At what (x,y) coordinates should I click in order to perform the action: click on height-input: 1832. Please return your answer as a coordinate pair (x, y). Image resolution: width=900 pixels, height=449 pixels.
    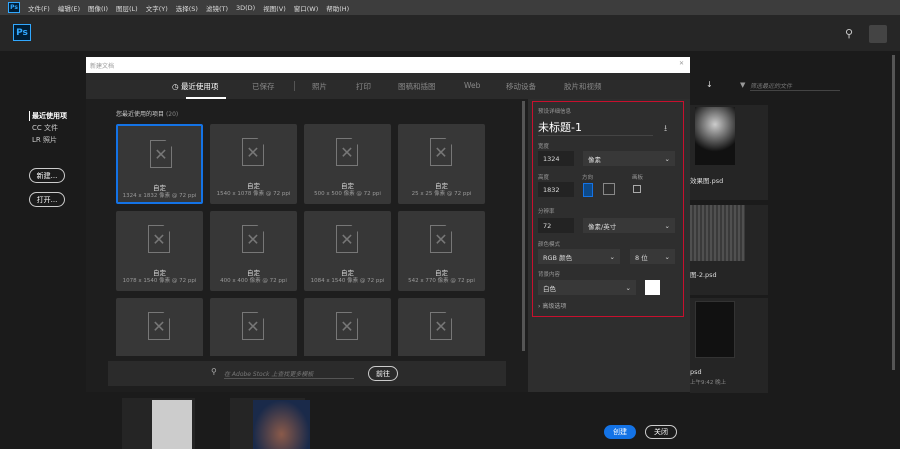
    Looking at the image, I should click on (556, 189).